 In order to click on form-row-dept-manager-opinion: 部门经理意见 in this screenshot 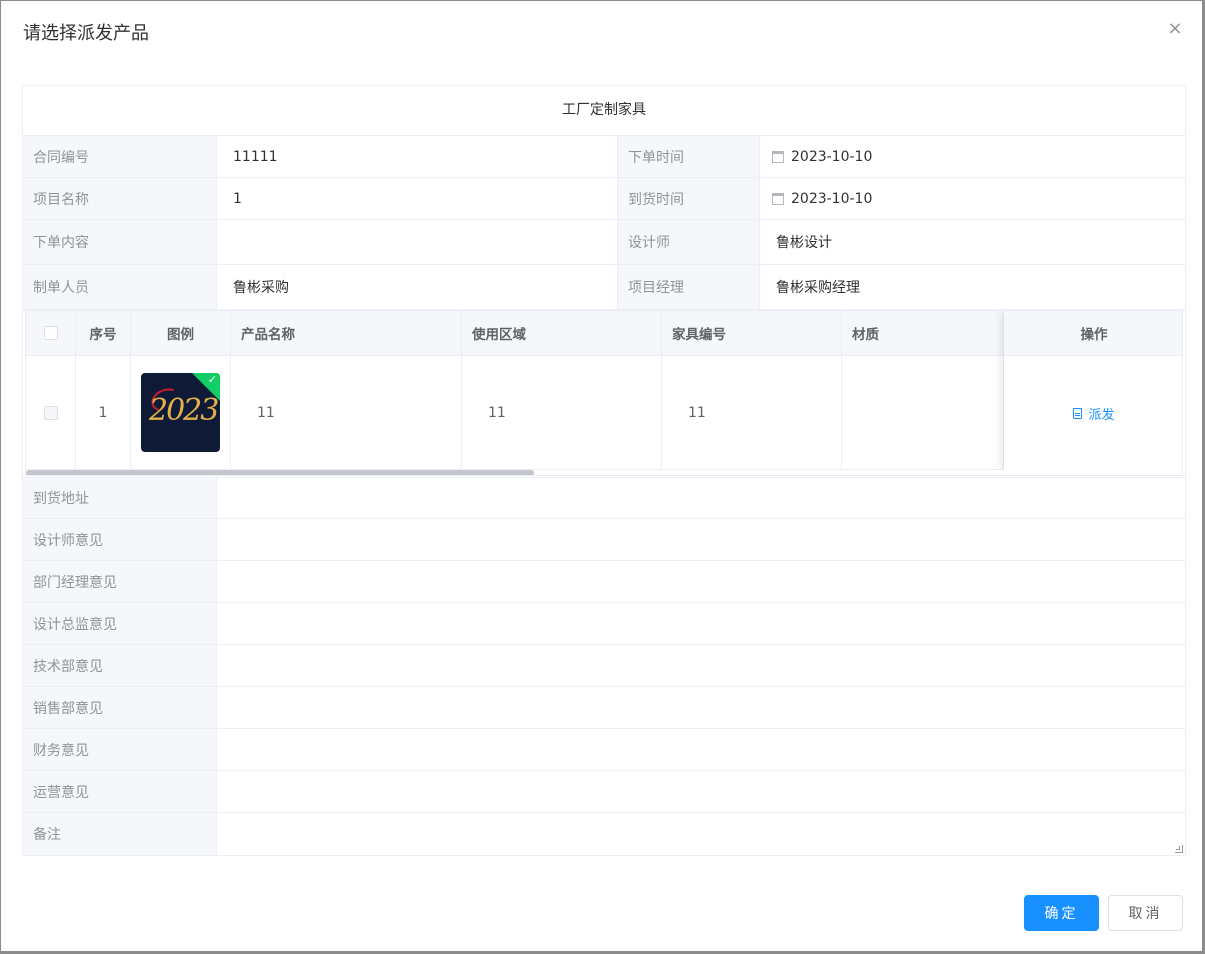, I will do `click(604, 582)`.